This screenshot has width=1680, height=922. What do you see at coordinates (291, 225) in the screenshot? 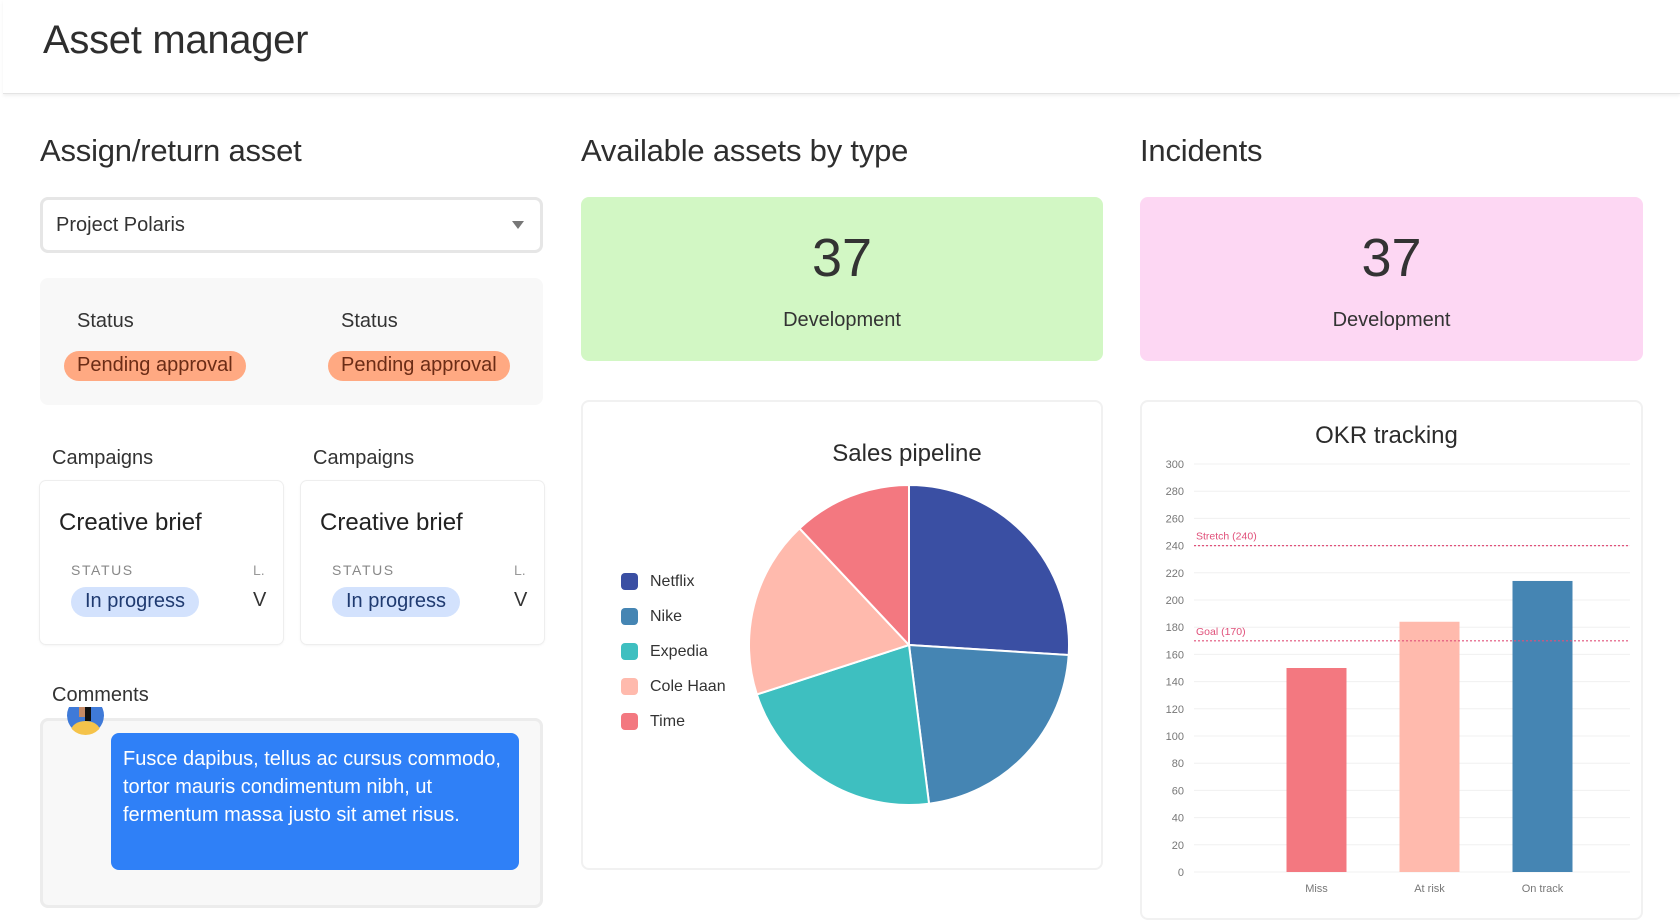
I see `project-select: Project Polaris` at bounding box center [291, 225].